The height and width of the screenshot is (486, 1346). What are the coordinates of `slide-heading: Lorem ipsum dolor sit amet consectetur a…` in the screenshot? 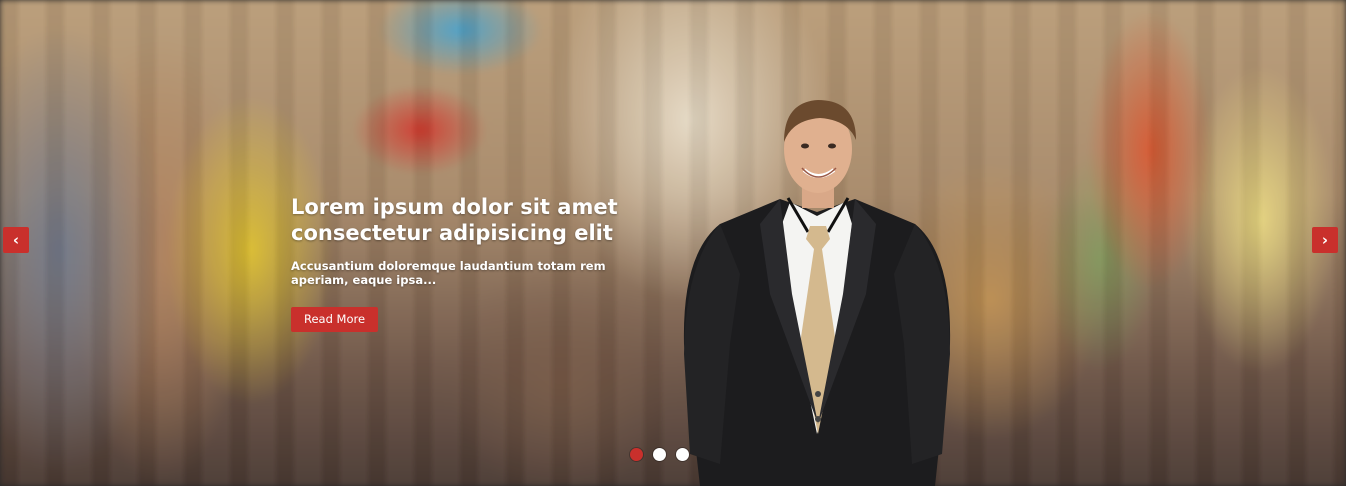 It's located at (461, 220).